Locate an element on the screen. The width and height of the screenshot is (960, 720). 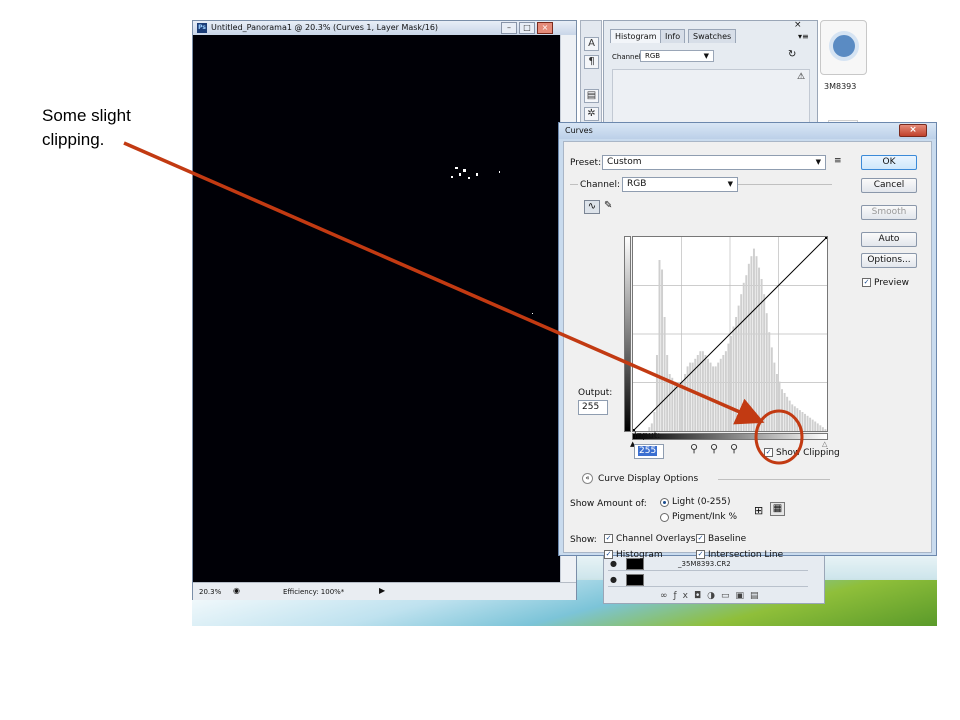
pigment-label: Pigment/Ink % is located at coordinates (704, 517).